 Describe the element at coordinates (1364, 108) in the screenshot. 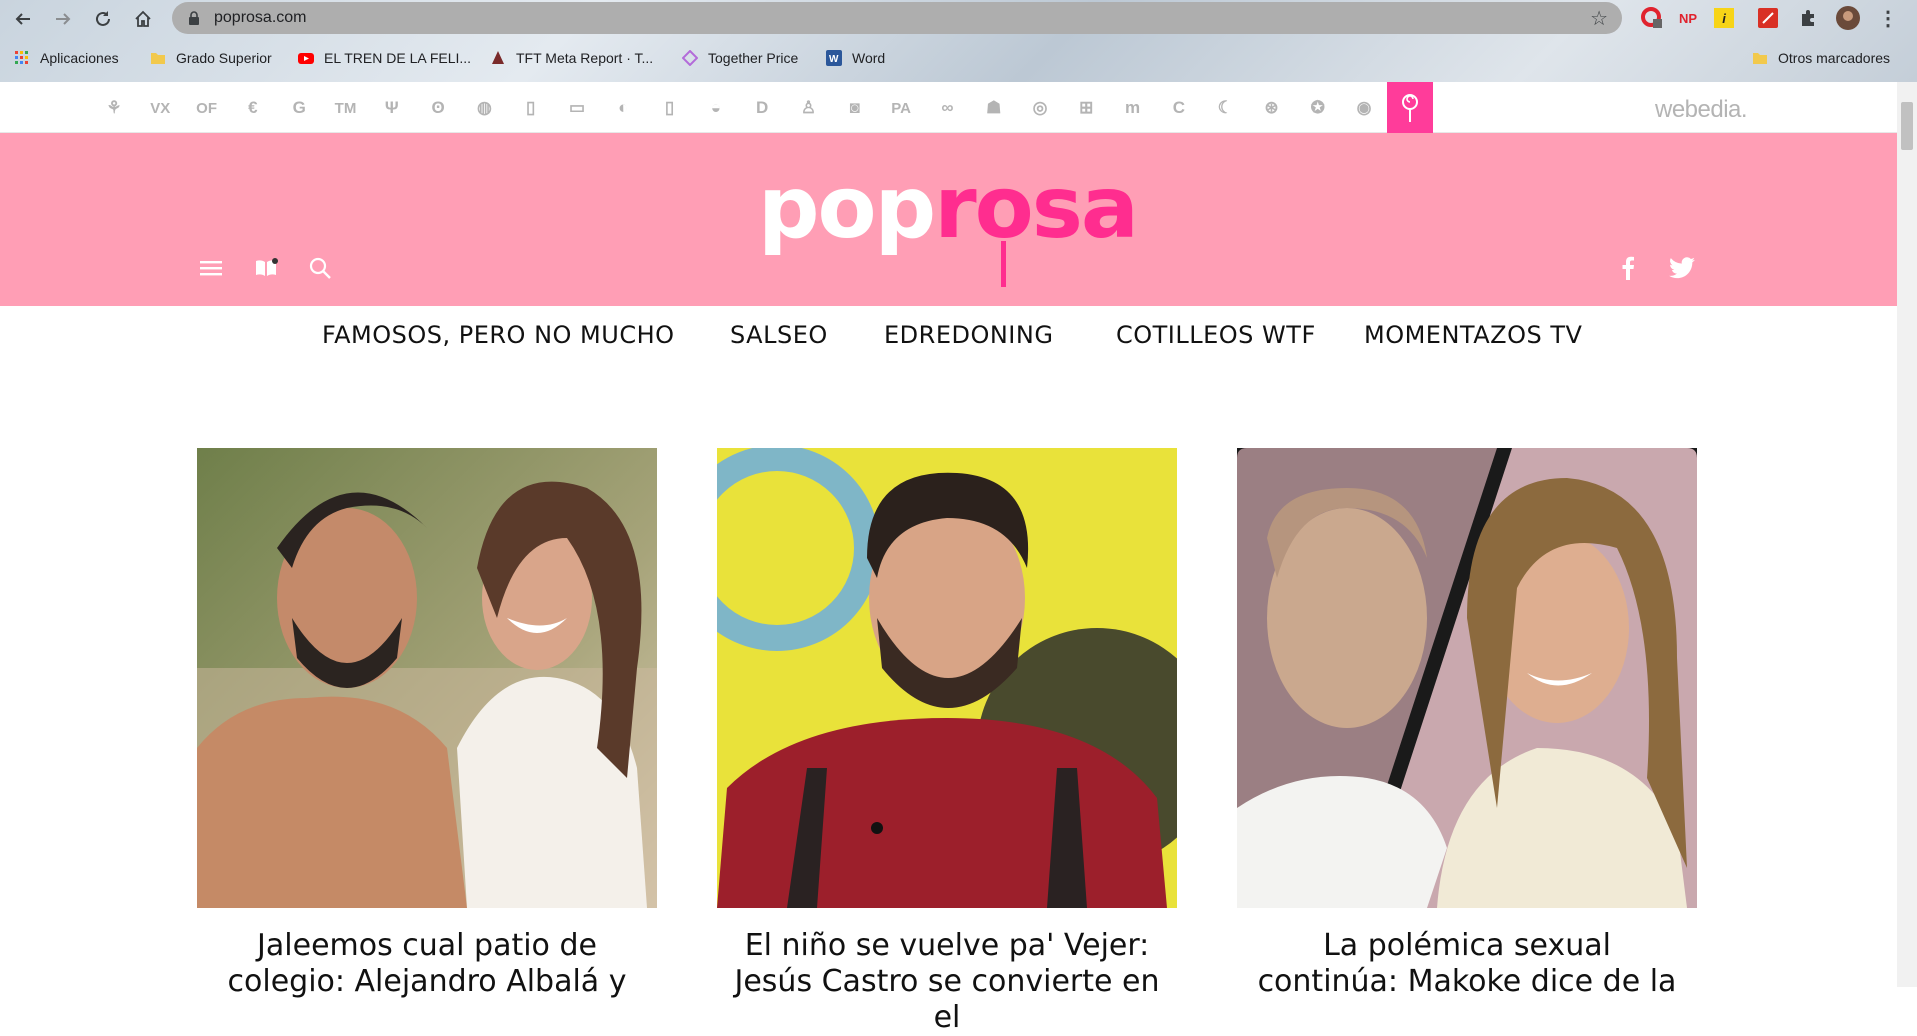

I see `network-site-ball-icon: ◉` at that location.